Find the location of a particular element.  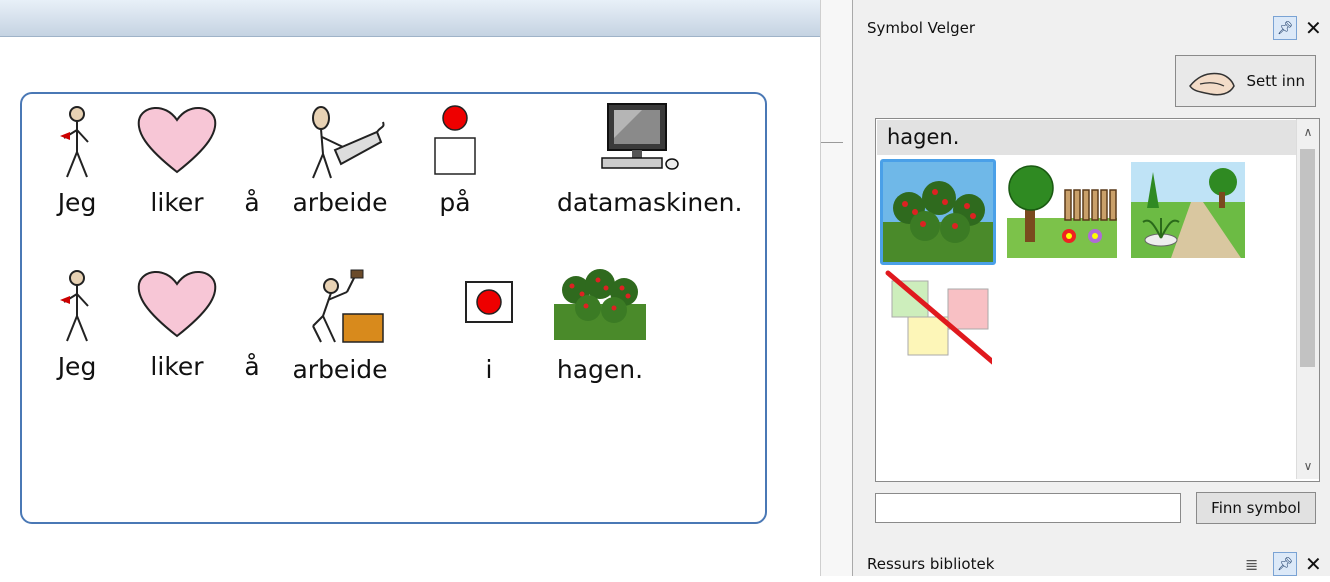

symbol-search-input is located at coordinates (1028, 508).